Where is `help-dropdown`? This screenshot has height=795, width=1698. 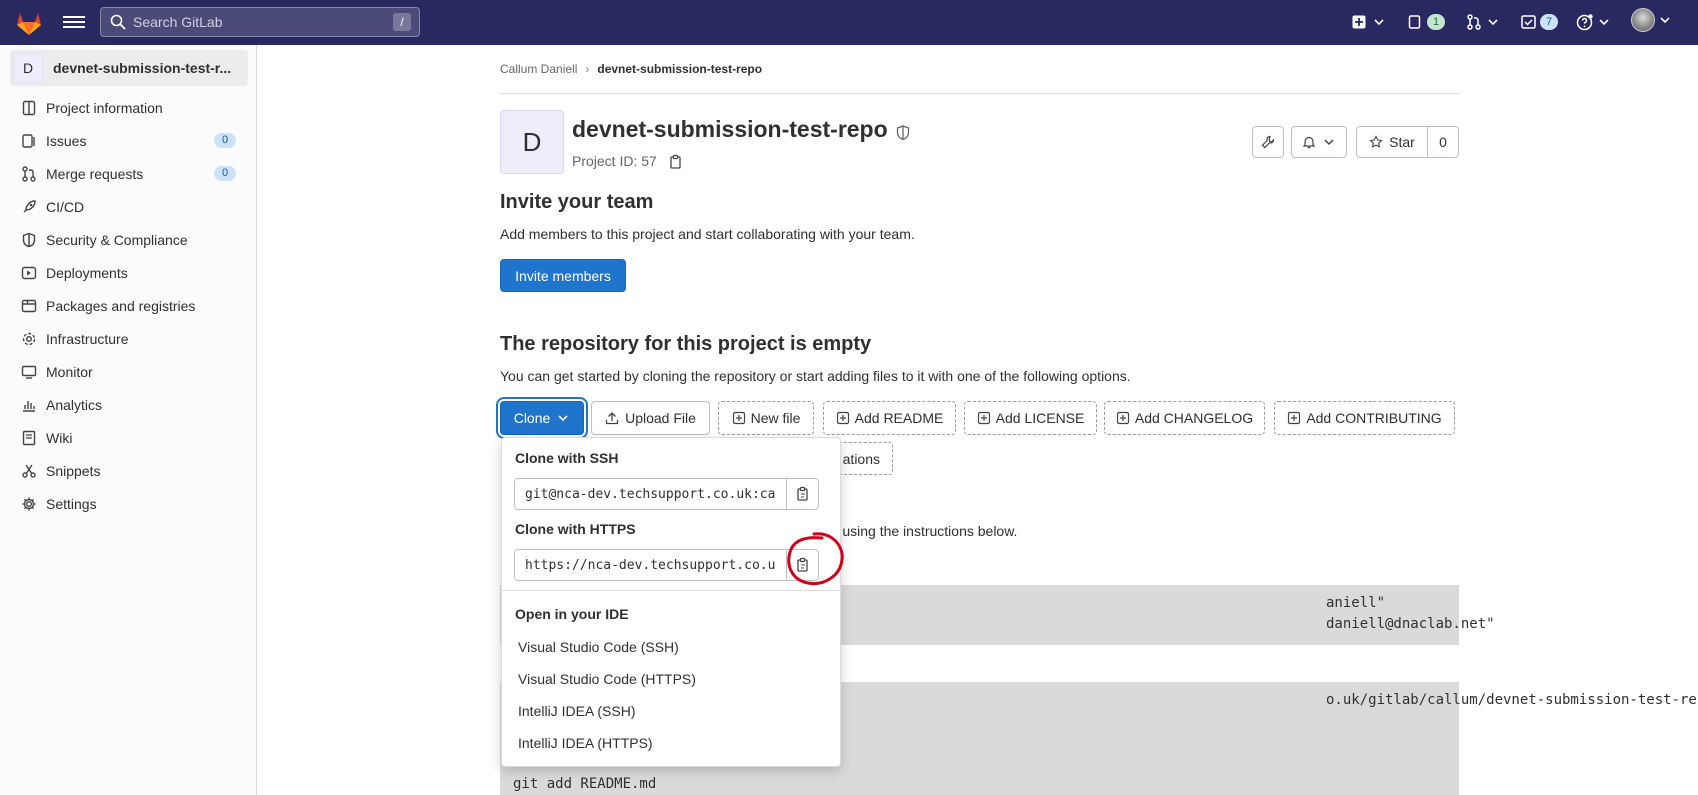 help-dropdown is located at coordinates (1593, 22).